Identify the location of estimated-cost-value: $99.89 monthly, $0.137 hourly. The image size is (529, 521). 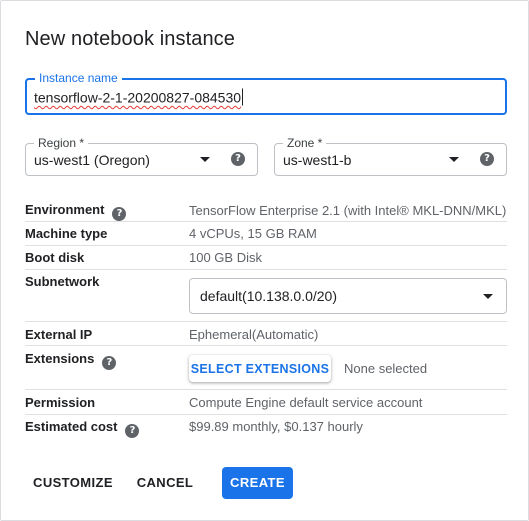
(276, 426).